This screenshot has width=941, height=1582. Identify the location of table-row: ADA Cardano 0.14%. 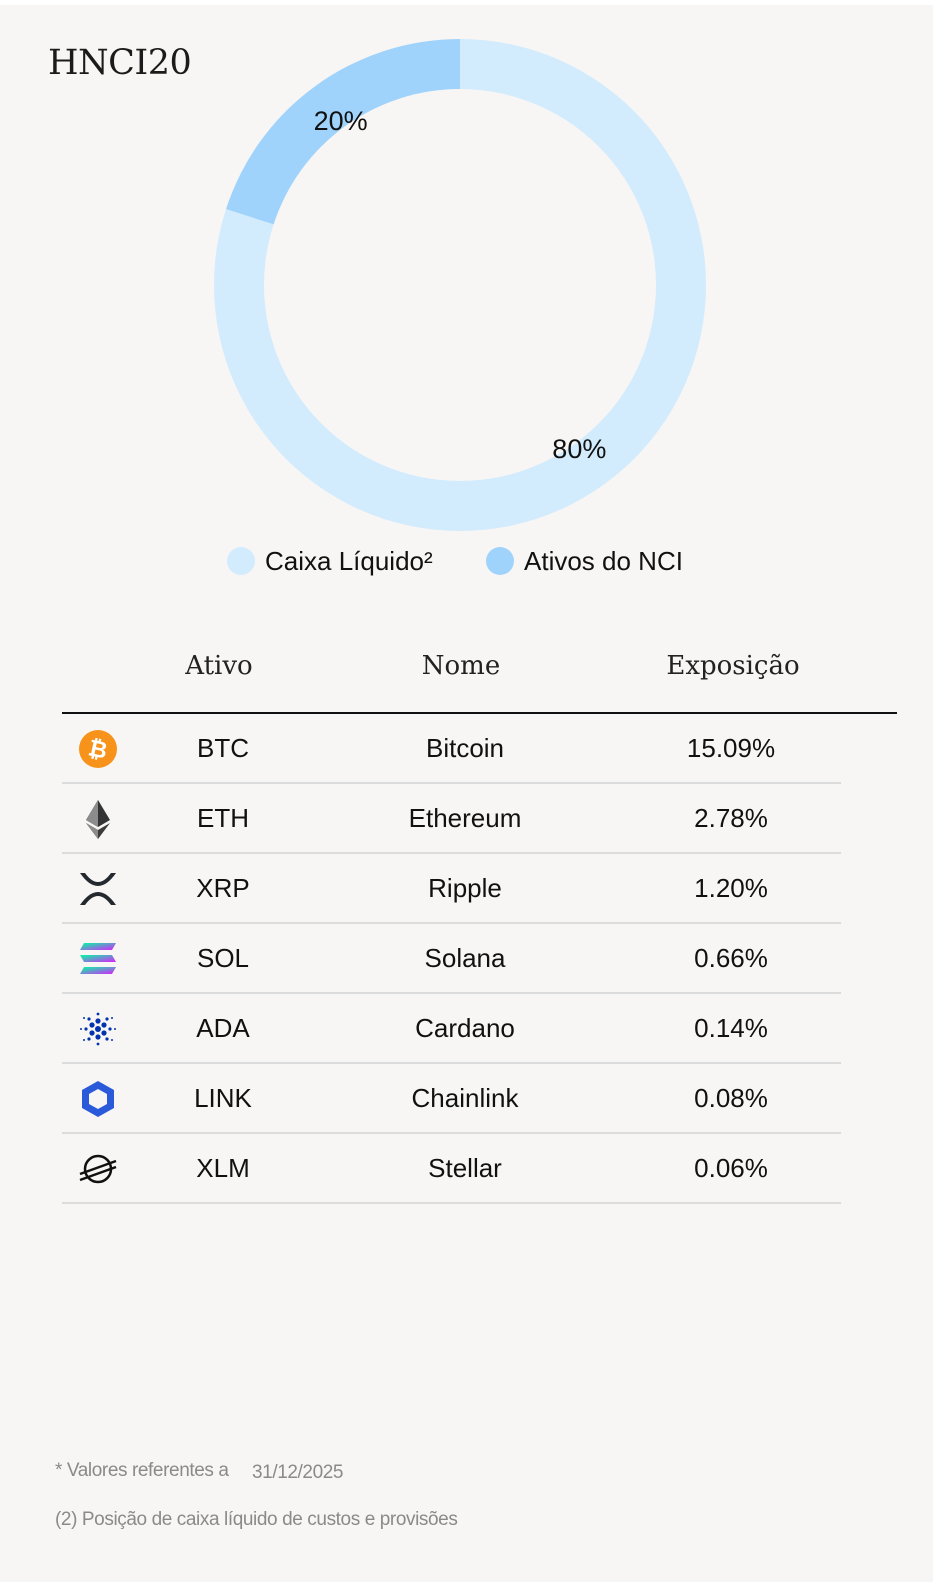
(451, 1029).